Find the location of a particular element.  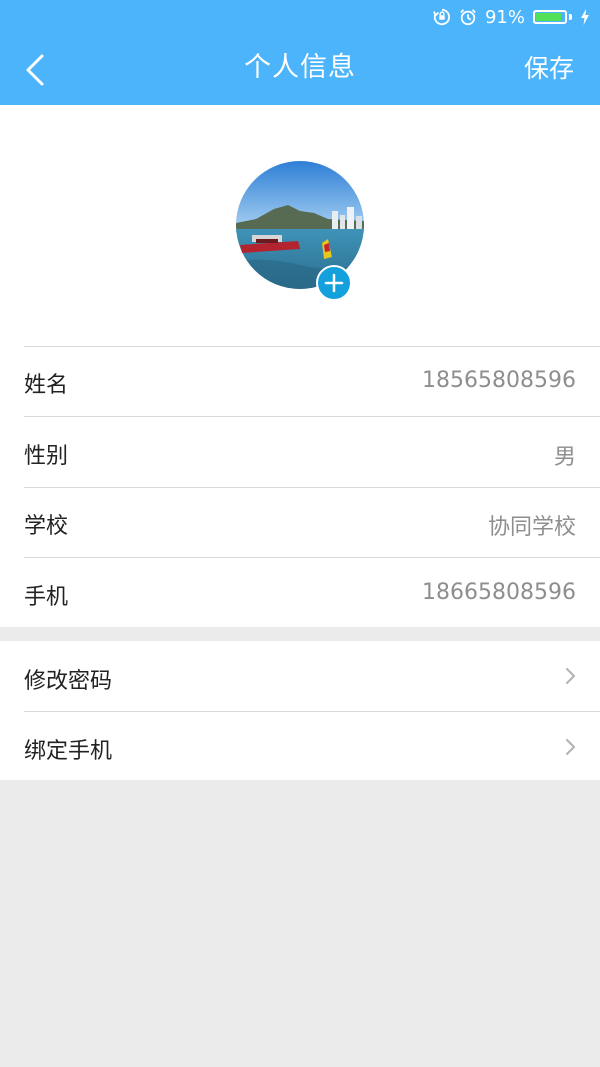

app-header: 91% 个人信息 保存 is located at coordinates (300, 52).